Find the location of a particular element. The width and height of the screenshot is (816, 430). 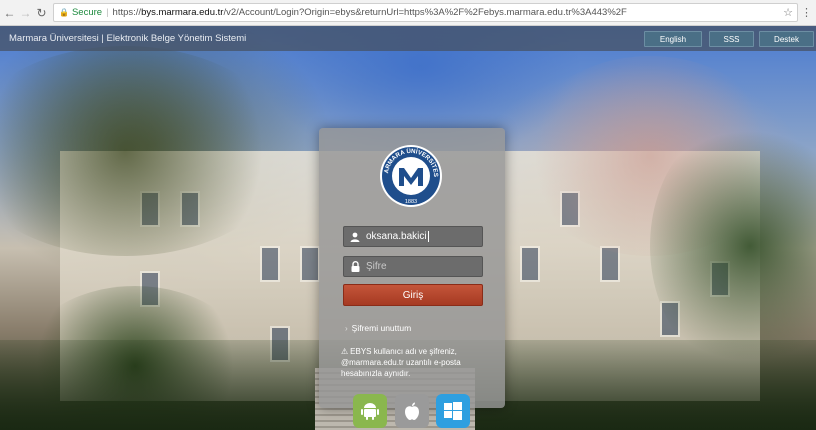

sss-button: SSS is located at coordinates (731, 39).